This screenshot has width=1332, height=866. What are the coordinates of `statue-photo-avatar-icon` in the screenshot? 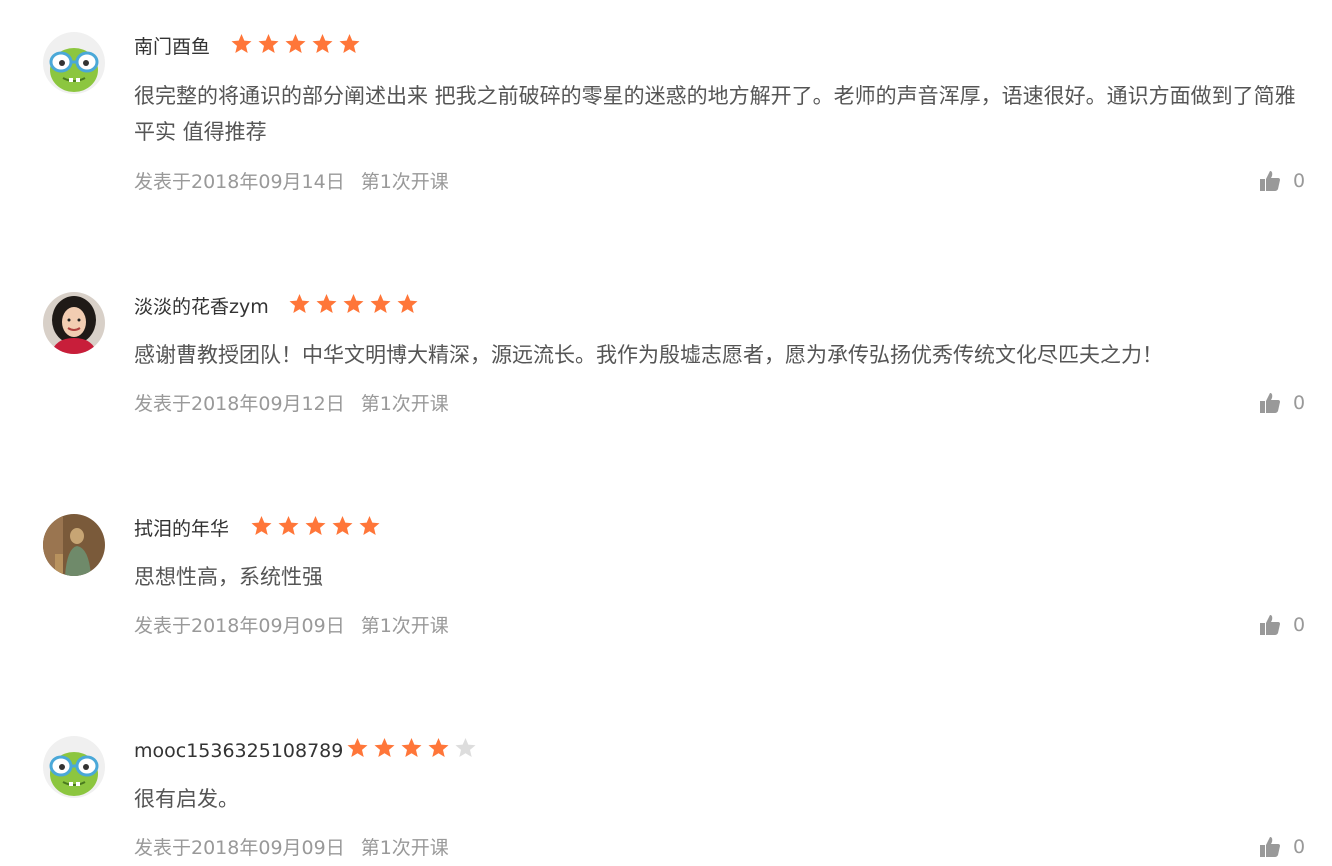 It's located at (74, 545).